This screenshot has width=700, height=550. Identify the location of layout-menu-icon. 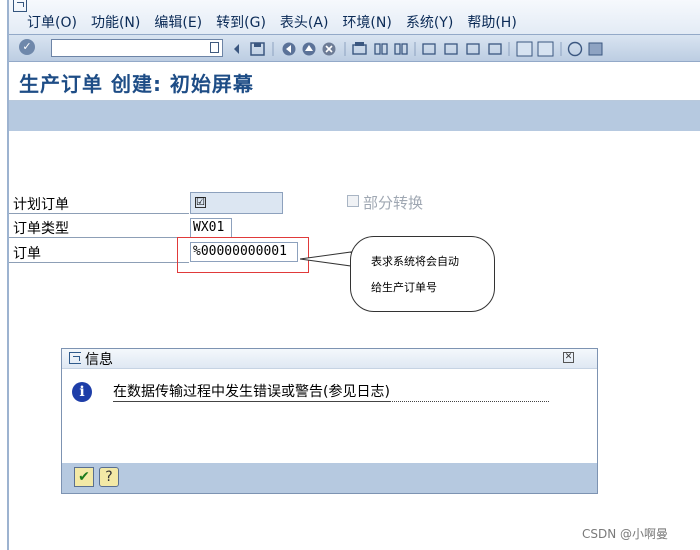
(595, 49).